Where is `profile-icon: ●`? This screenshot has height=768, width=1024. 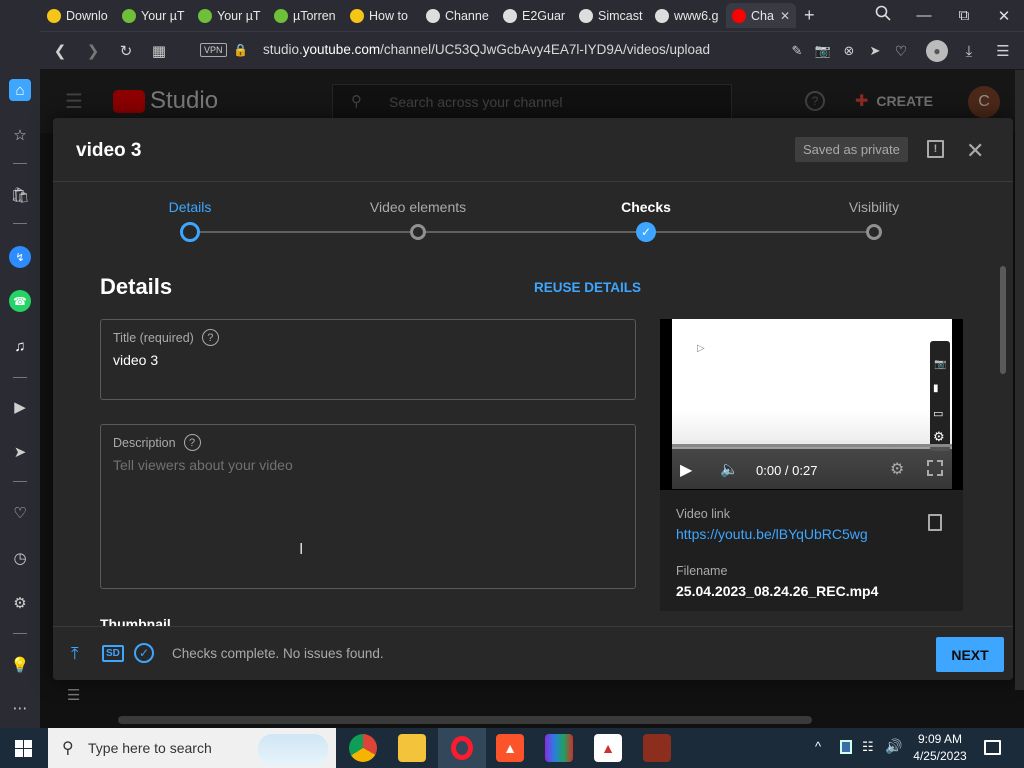 profile-icon: ● is located at coordinates (937, 51).